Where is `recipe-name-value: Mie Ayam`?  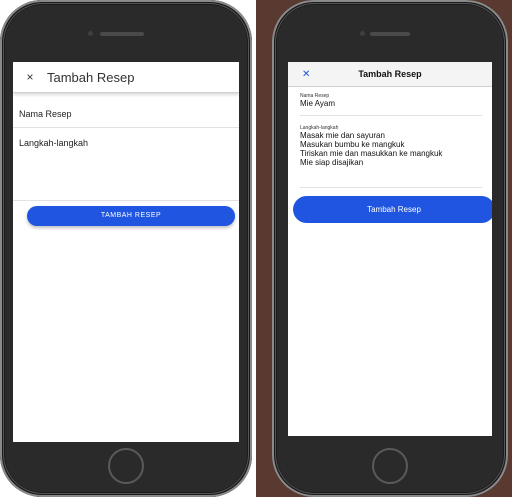
recipe-name-value: Mie Ayam is located at coordinates (391, 103).